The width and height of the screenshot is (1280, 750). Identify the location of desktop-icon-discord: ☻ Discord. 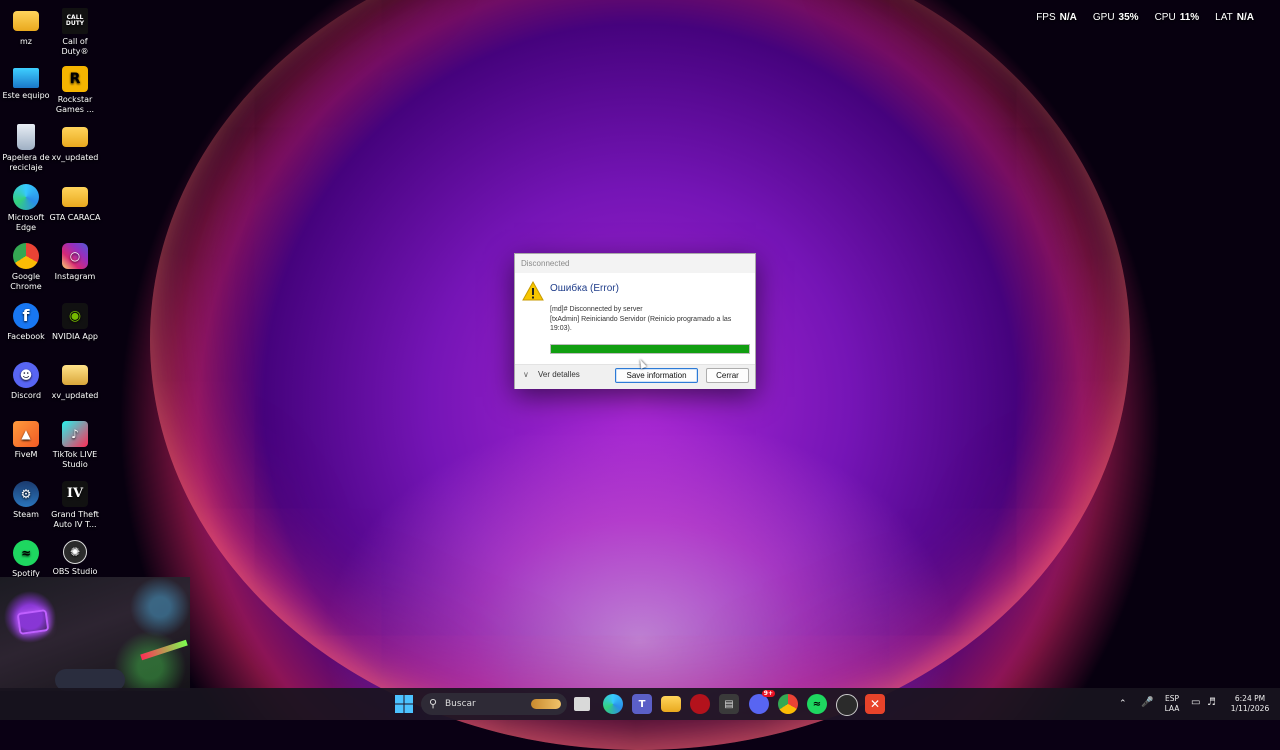
(26, 381).